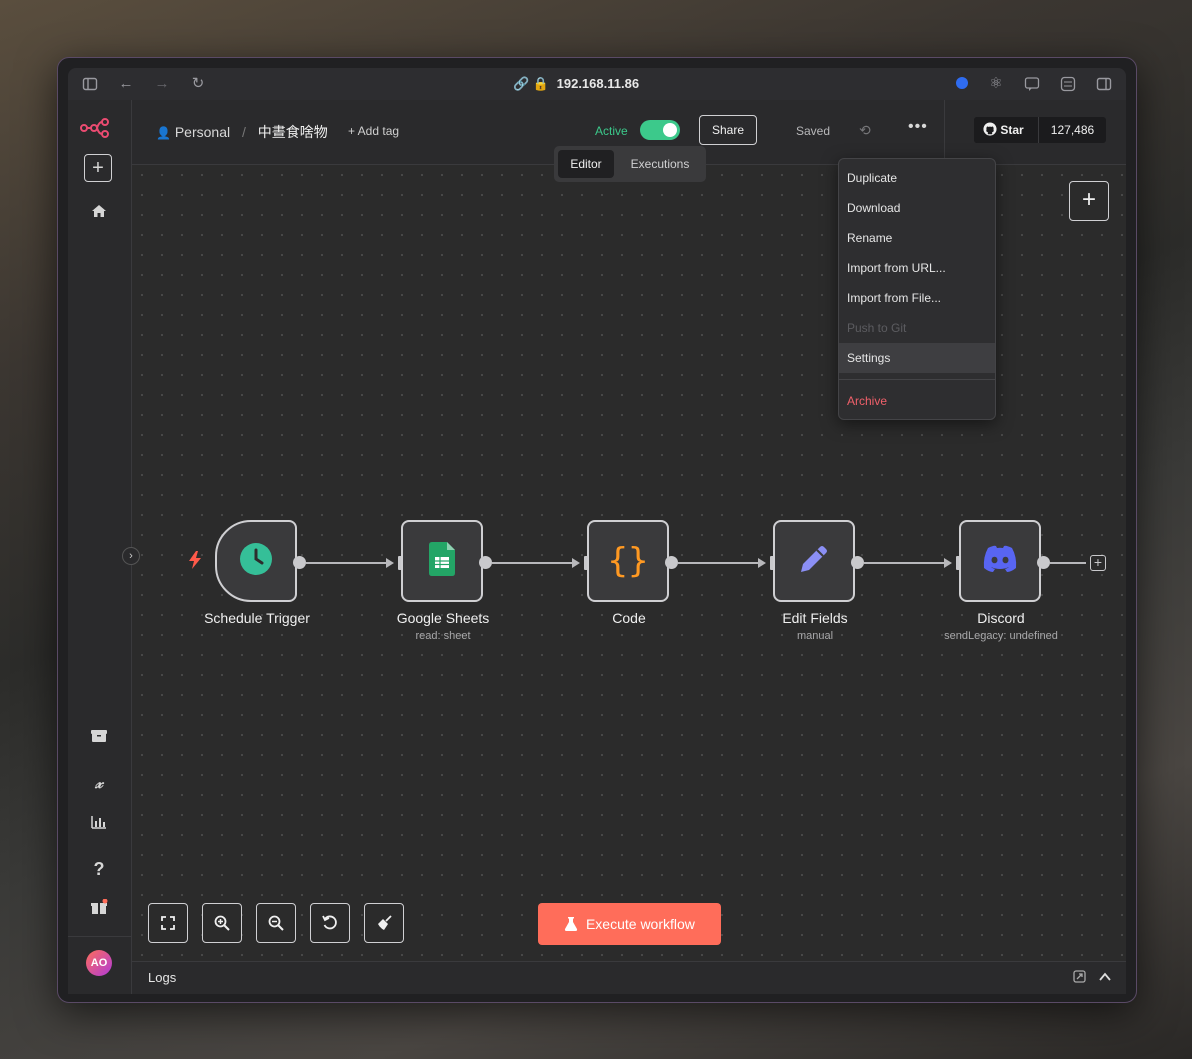 The image size is (1192, 1059). Describe the element at coordinates (195, 562) in the screenshot. I see `trigger-bolt-icon` at that location.